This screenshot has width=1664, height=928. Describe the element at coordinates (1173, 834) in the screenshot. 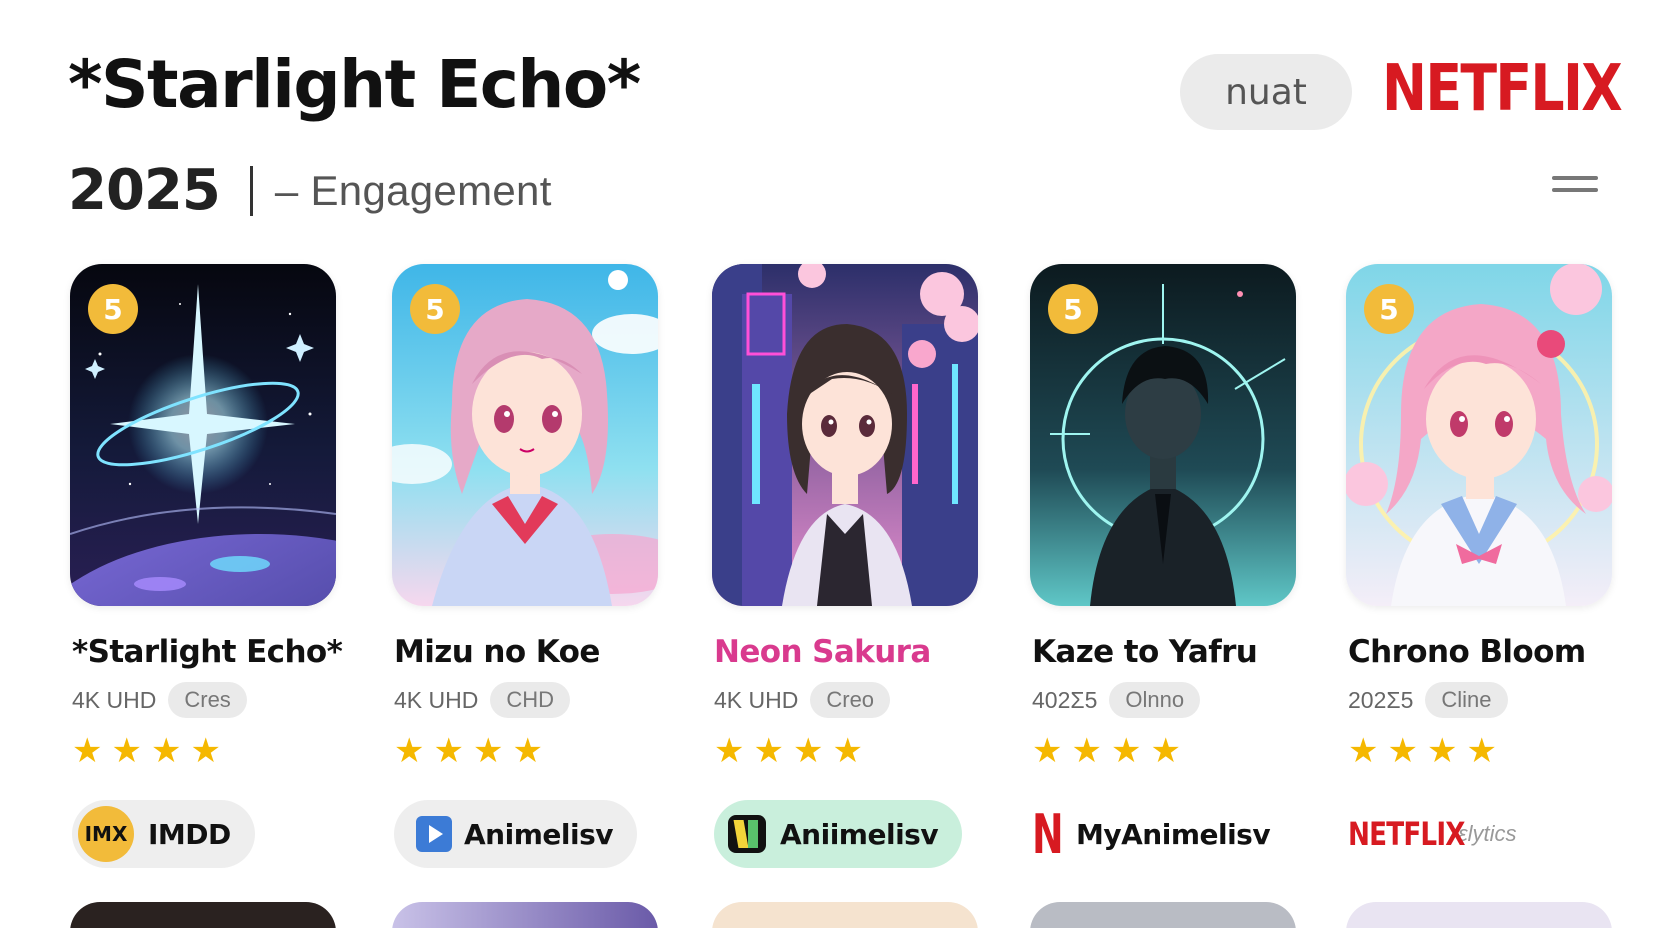

I see `source-label: MyAnimelisv` at that location.